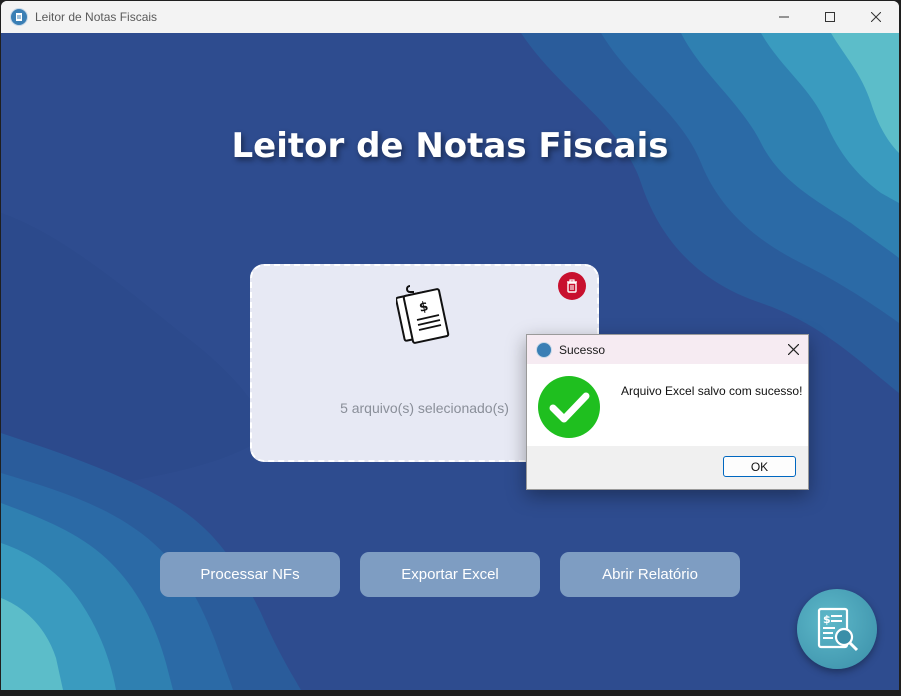 This screenshot has width=901, height=696. Describe the element at coordinates (667, 349) in the screenshot. I see `dialog-title-bar: Sucesso` at that location.